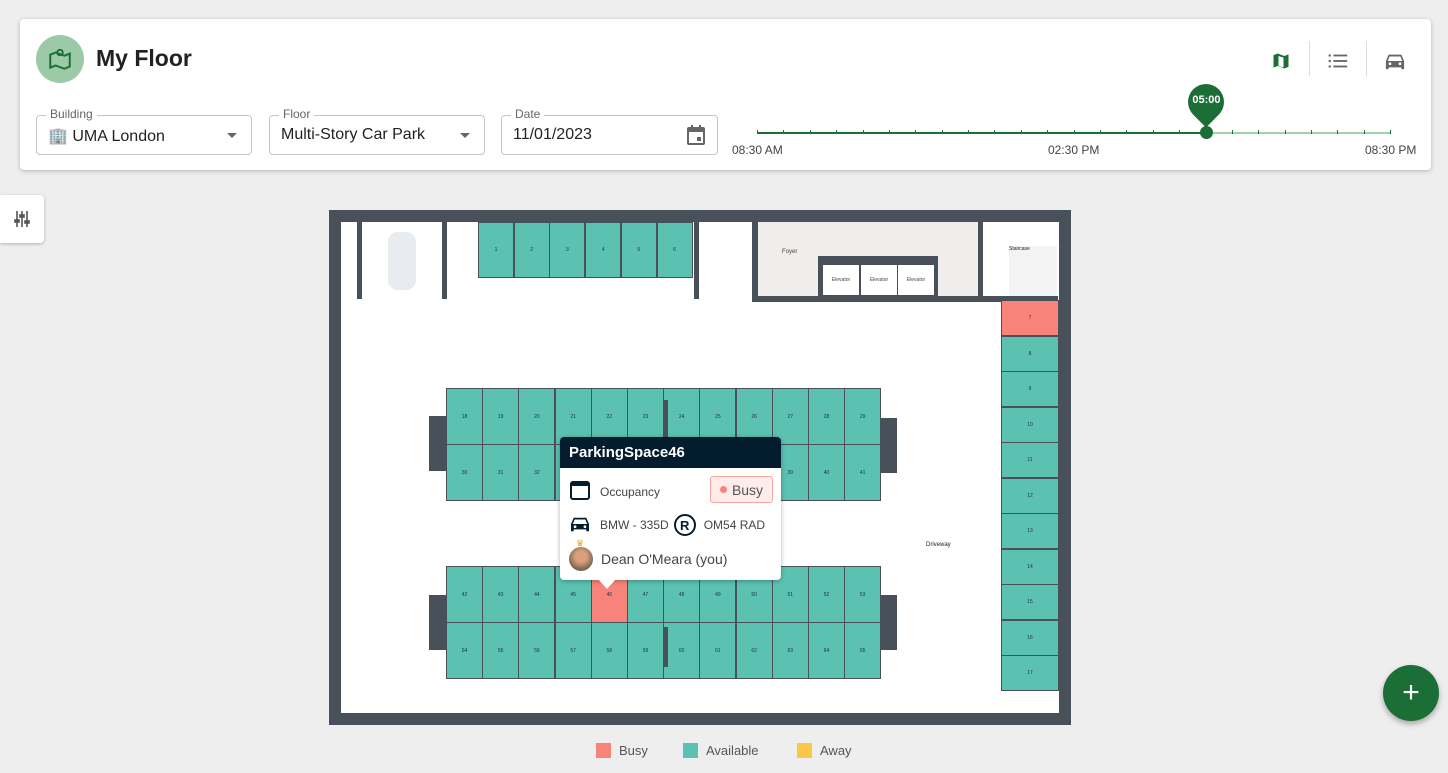 Image resolution: width=1448 pixels, height=773 pixels. I want to click on parking-space-53: 53, so click(863, 594).